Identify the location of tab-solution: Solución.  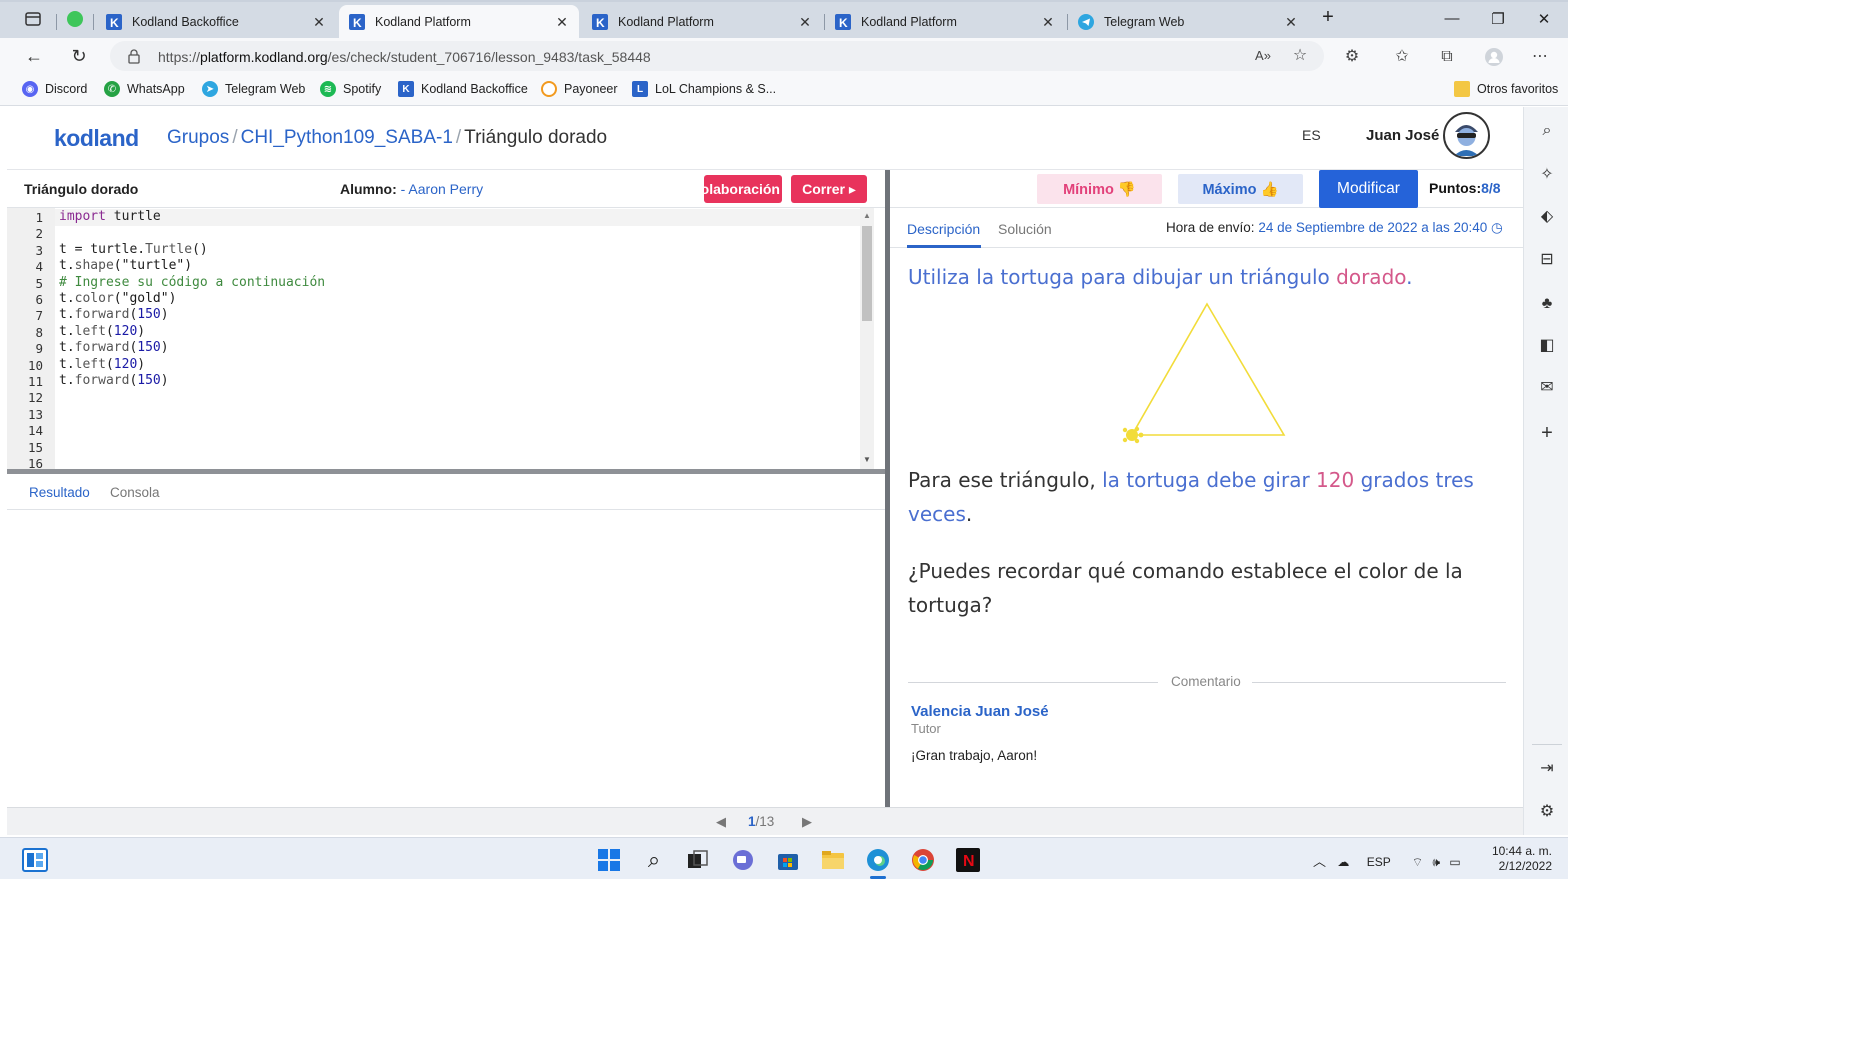
(1025, 229).